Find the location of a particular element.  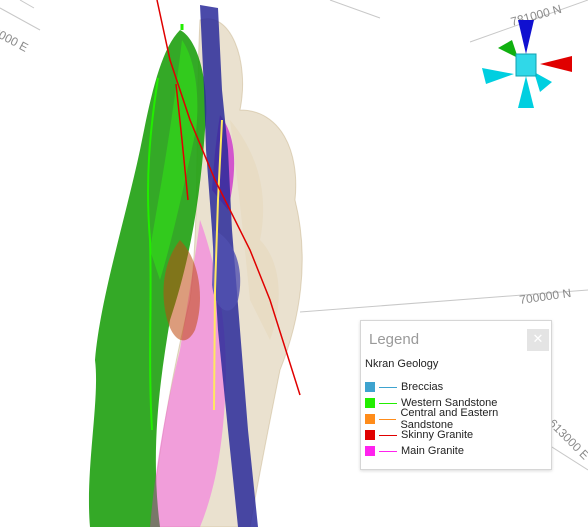

grid-label-north-top: 781000 N is located at coordinates (536, 15).